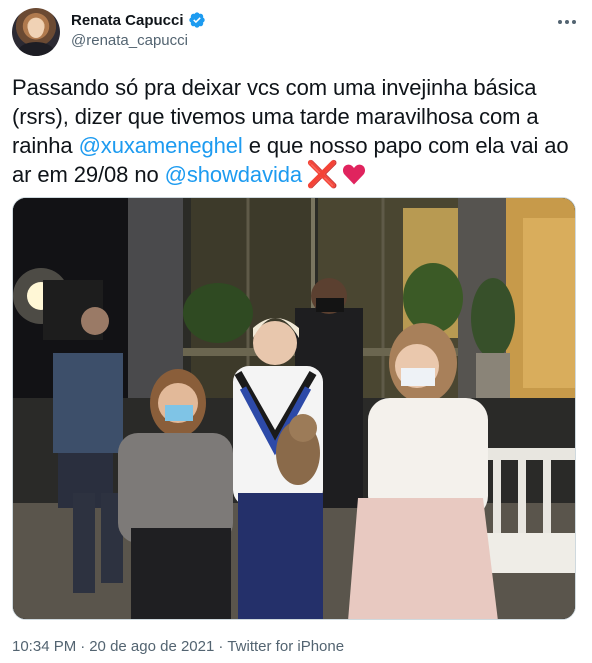 The image size is (592, 663). I want to click on tweet-date: 20 de ago de 2021, so click(151, 646).